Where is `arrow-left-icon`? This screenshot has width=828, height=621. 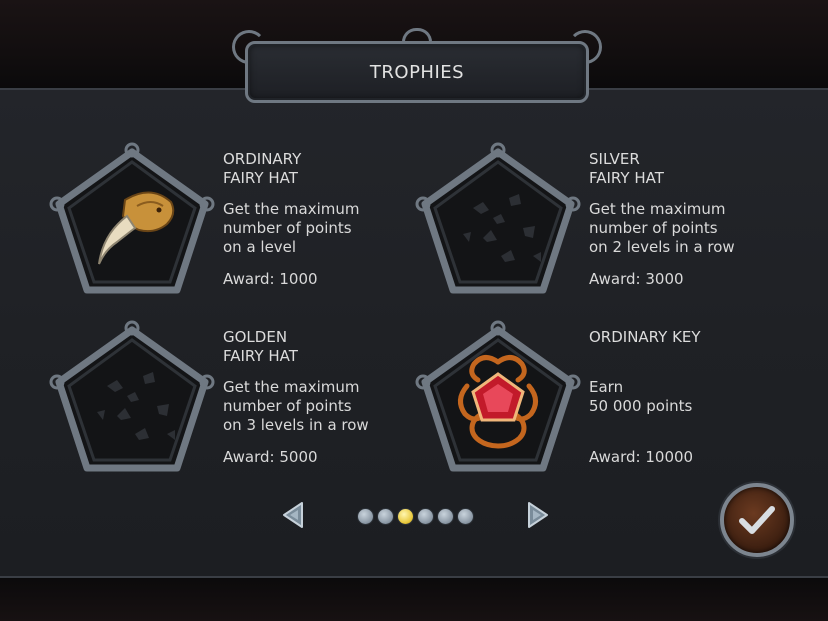 arrow-left-icon is located at coordinates (293, 515).